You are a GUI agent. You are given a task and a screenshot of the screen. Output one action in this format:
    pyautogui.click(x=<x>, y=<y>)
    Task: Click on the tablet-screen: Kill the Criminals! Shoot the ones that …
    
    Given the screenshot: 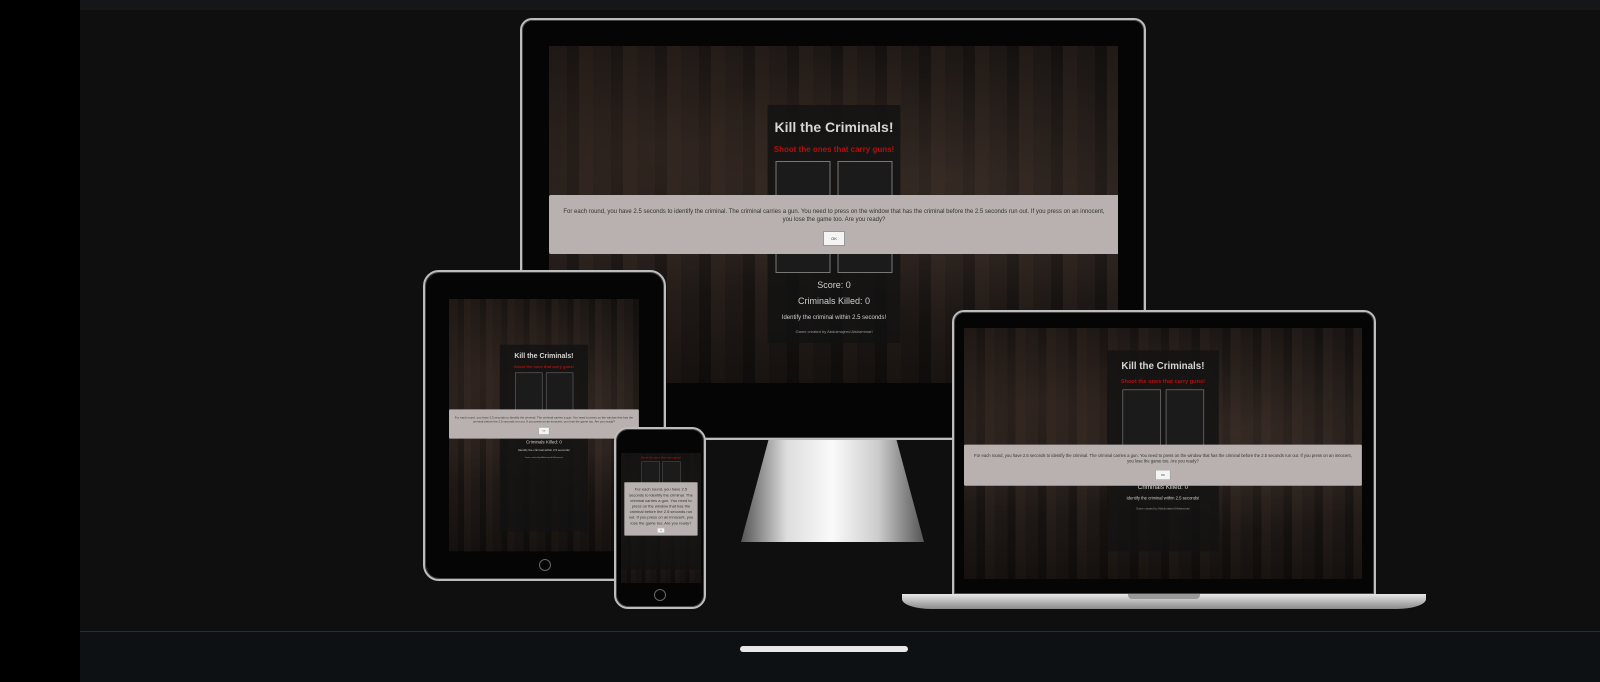 What is the action you would take?
    pyautogui.click(x=544, y=425)
    